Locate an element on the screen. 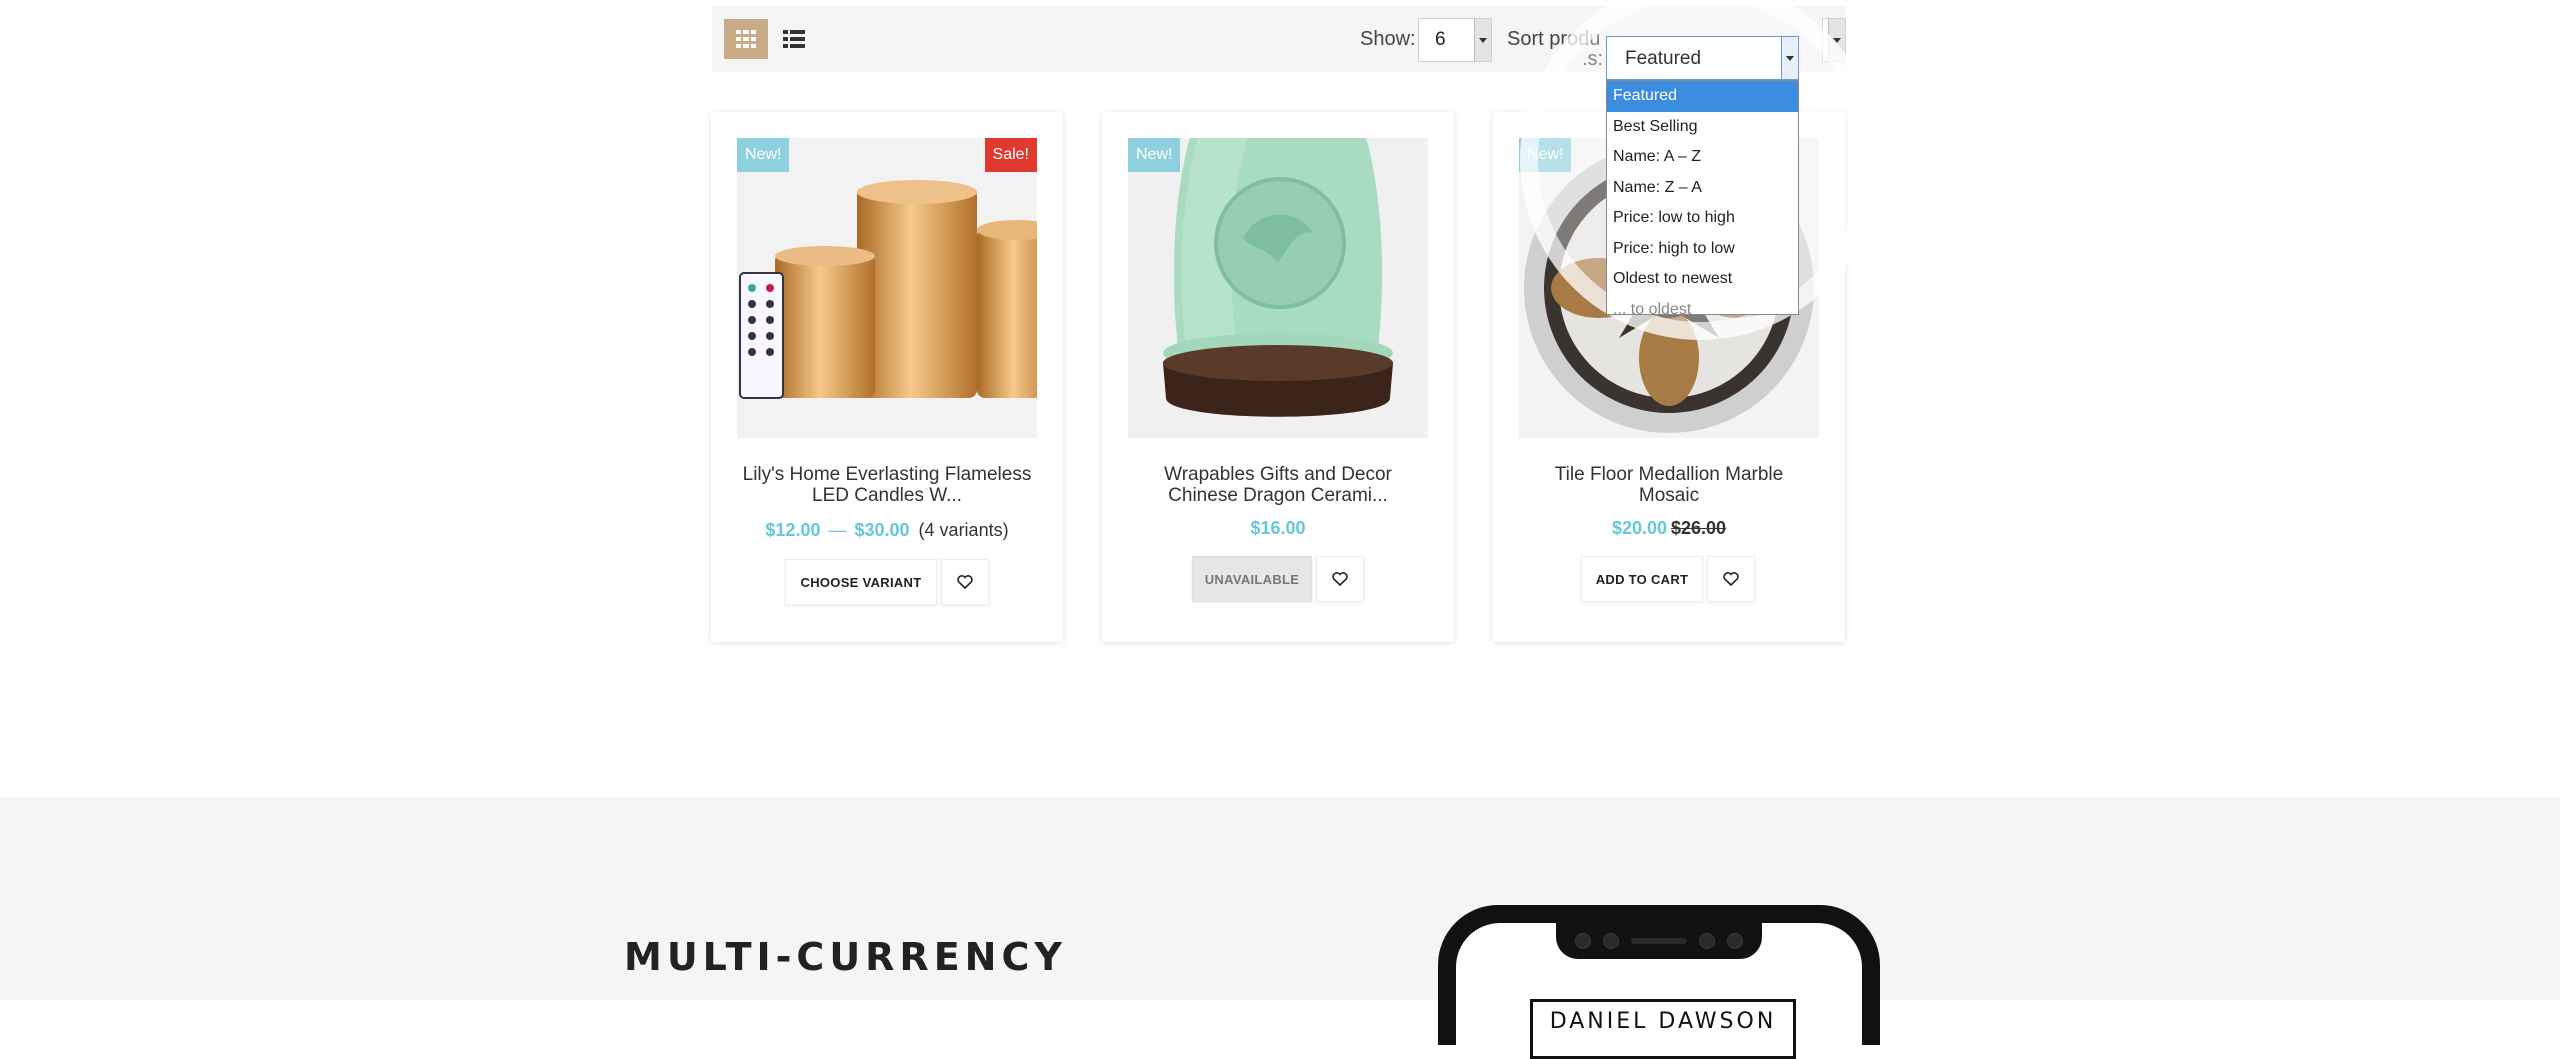 The height and width of the screenshot is (1059, 2560). sort-option-newest-oldest: ... to oldest is located at coordinates (1702, 305).